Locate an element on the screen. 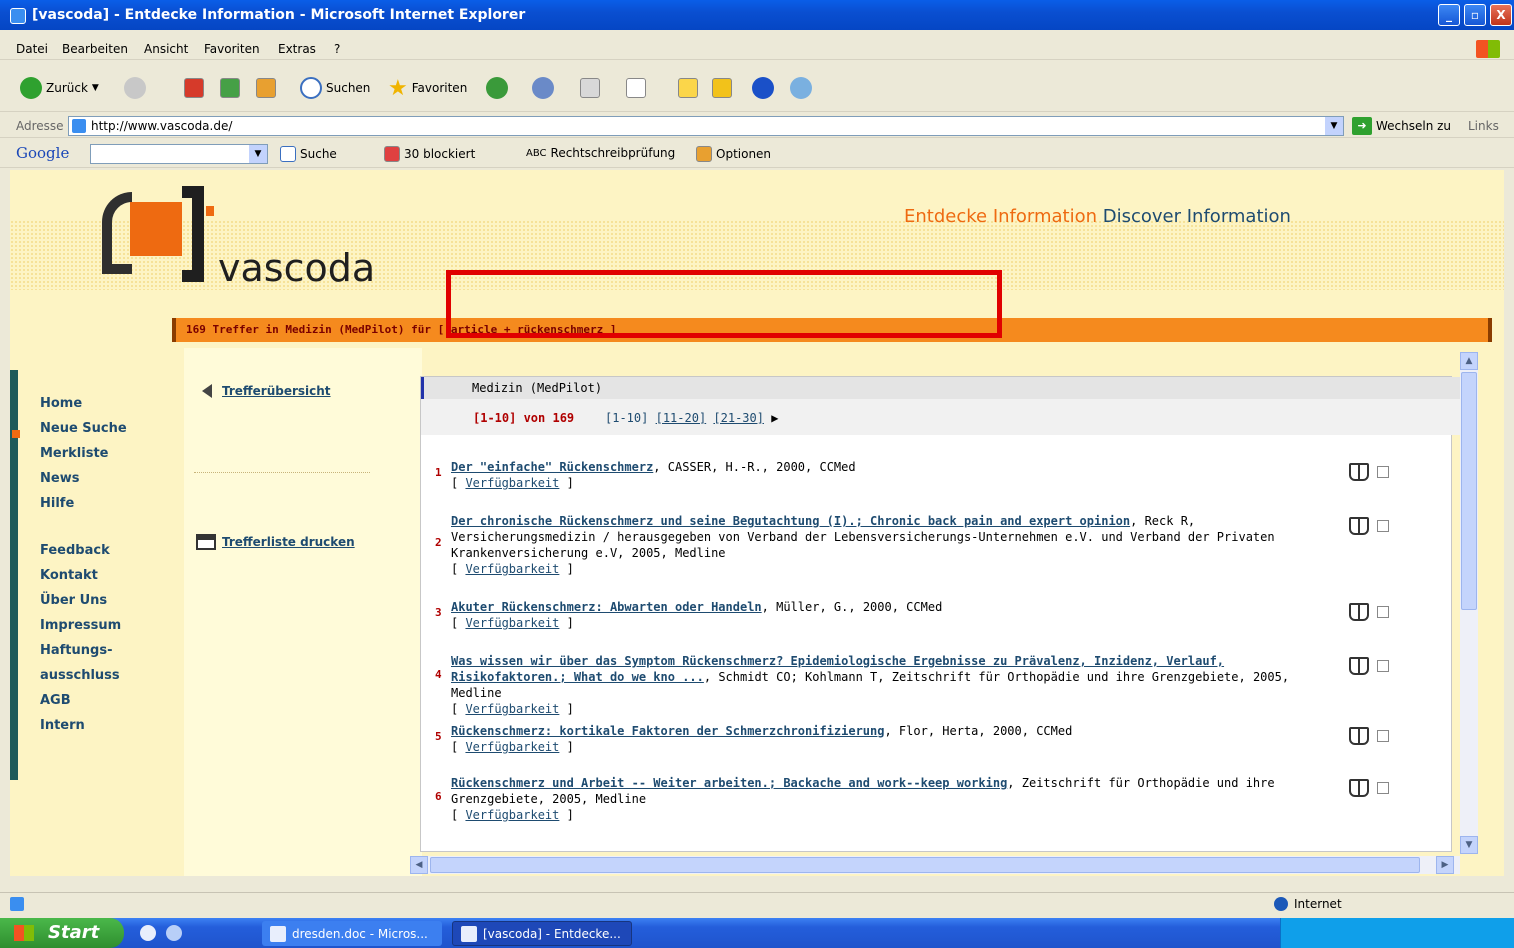  scroll-right-icon: ▶ is located at coordinates (1445, 865).